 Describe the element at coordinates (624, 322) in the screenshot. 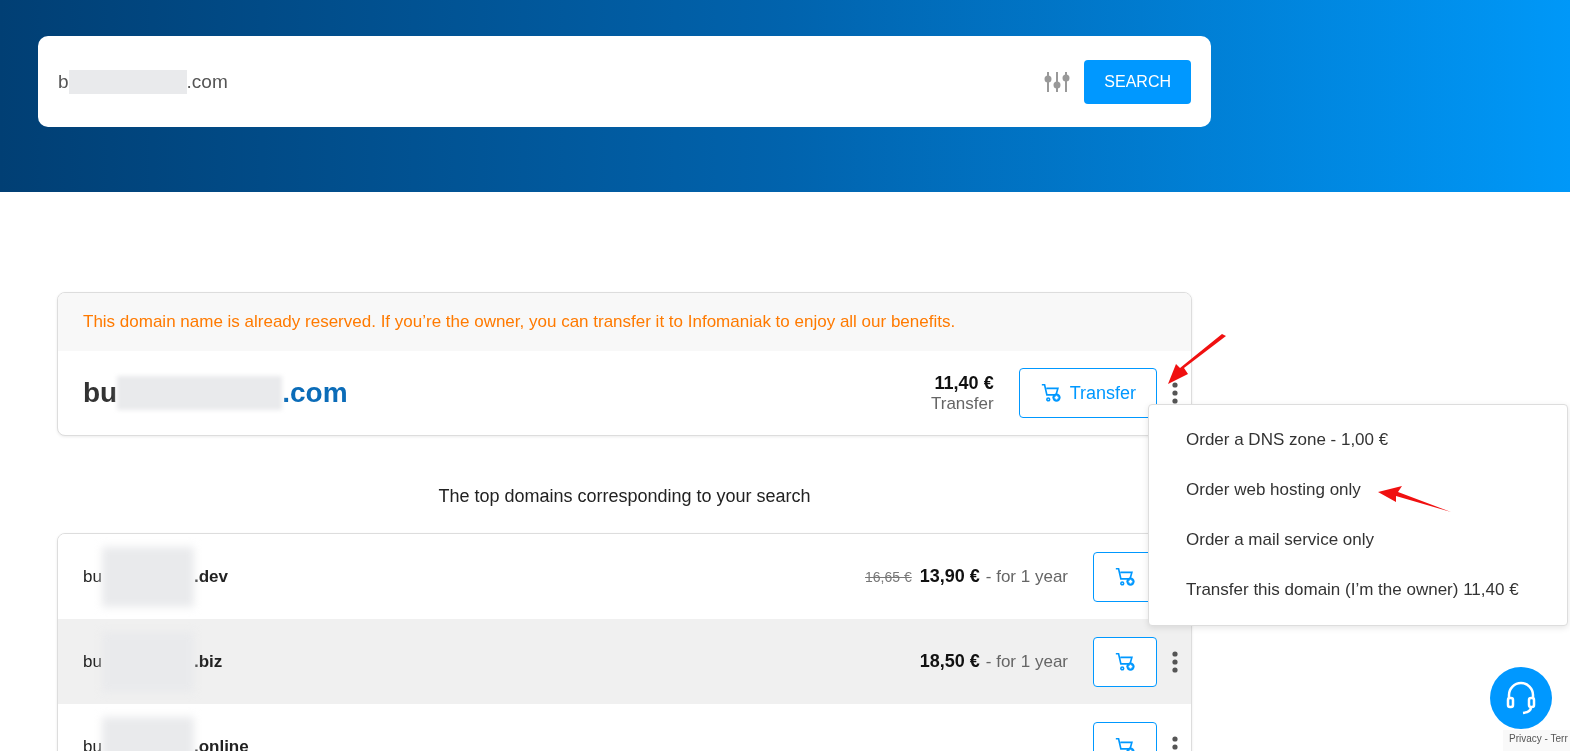

I see `reserved-notice: This domain name is already reserved. If you’re the owner, you can transfer it to Infomaniak to enjoy all our benefits.` at that location.